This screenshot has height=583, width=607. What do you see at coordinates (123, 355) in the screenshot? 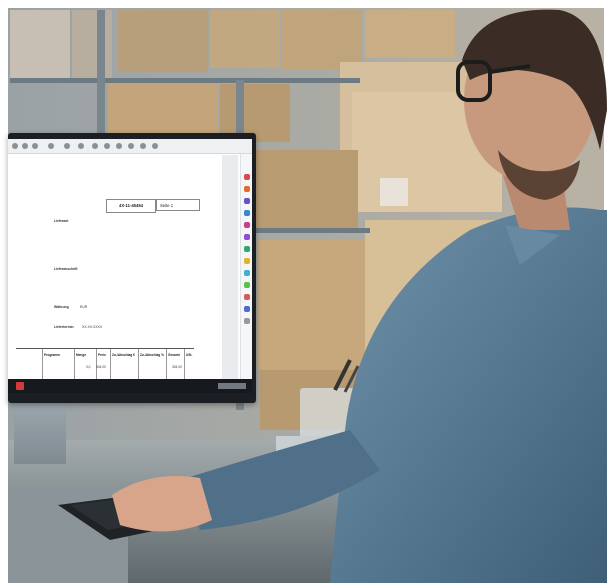
I see `col-zuab-eur: Zu-/Abschlag €` at bounding box center [123, 355].